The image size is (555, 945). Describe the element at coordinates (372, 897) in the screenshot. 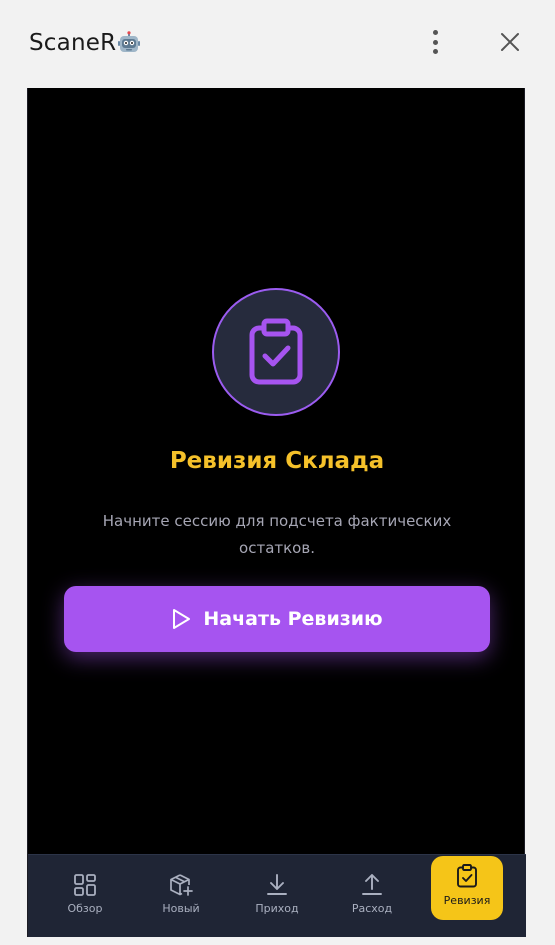

I see `nav-item-outgoing: Расход` at that location.